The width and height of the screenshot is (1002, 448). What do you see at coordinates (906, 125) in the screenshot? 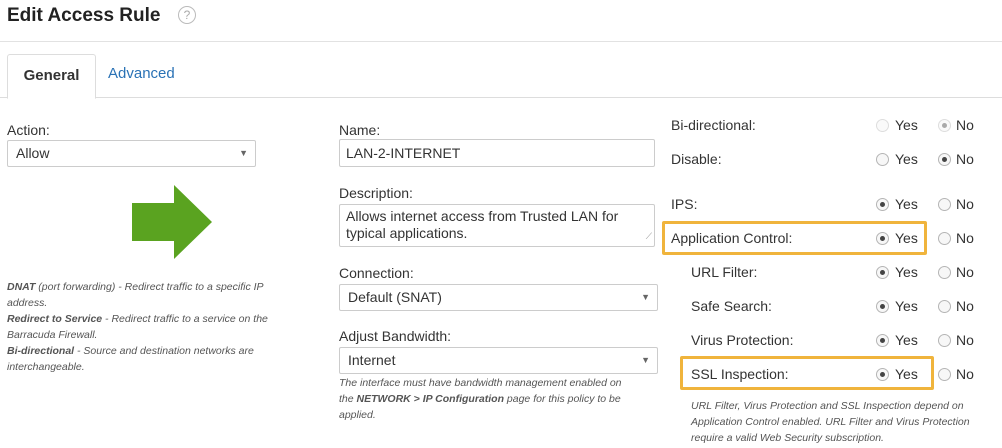
I see `bi-directional-yes-label: Yes` at bounding box center [906, 125].